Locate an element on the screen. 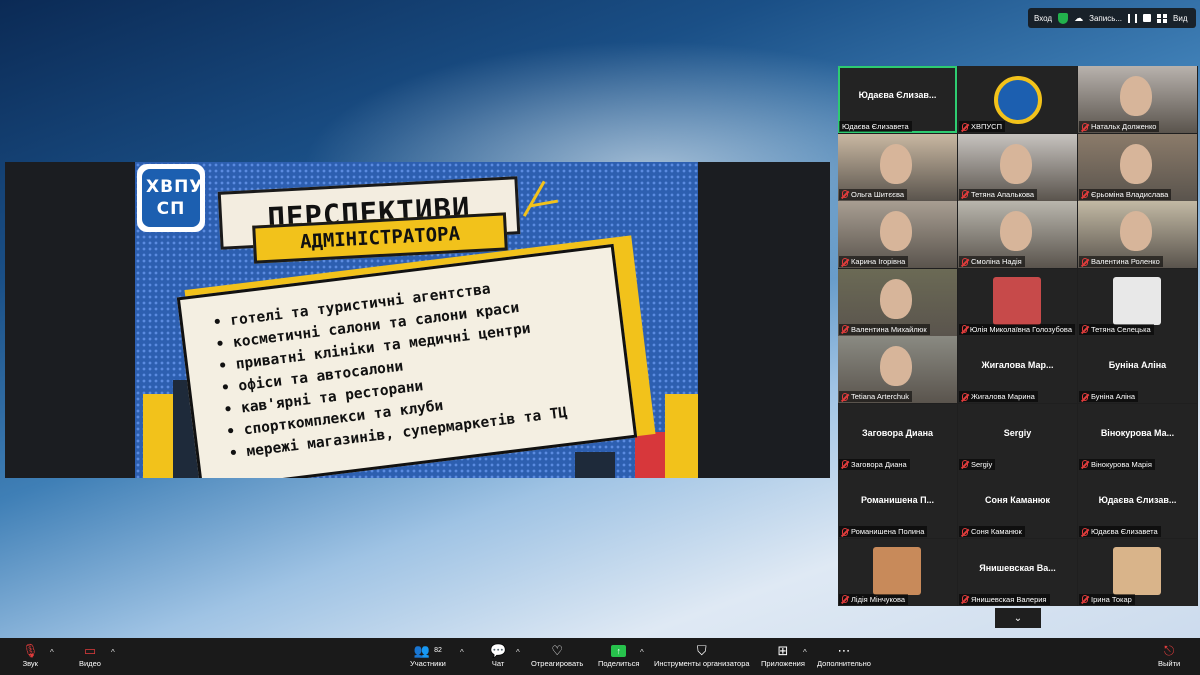 Image resolution: width=1200 pixels, height=675 pixels. gallery-expand-button: ⌄ is located at coordinates (1018, 618).